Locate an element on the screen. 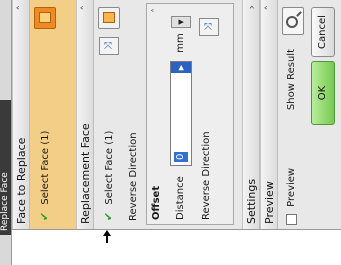  select-face-button is located at coordinates (45, 18).